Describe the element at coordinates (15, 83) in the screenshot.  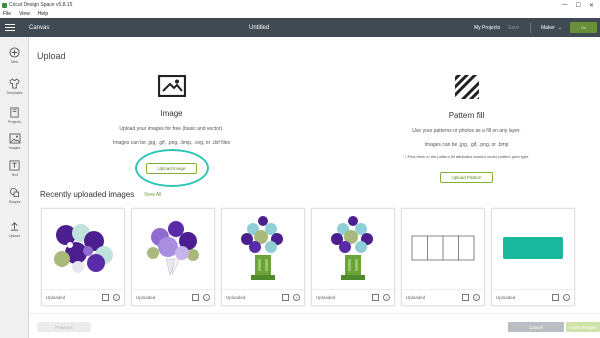
I see `shirt-icon` at that location.